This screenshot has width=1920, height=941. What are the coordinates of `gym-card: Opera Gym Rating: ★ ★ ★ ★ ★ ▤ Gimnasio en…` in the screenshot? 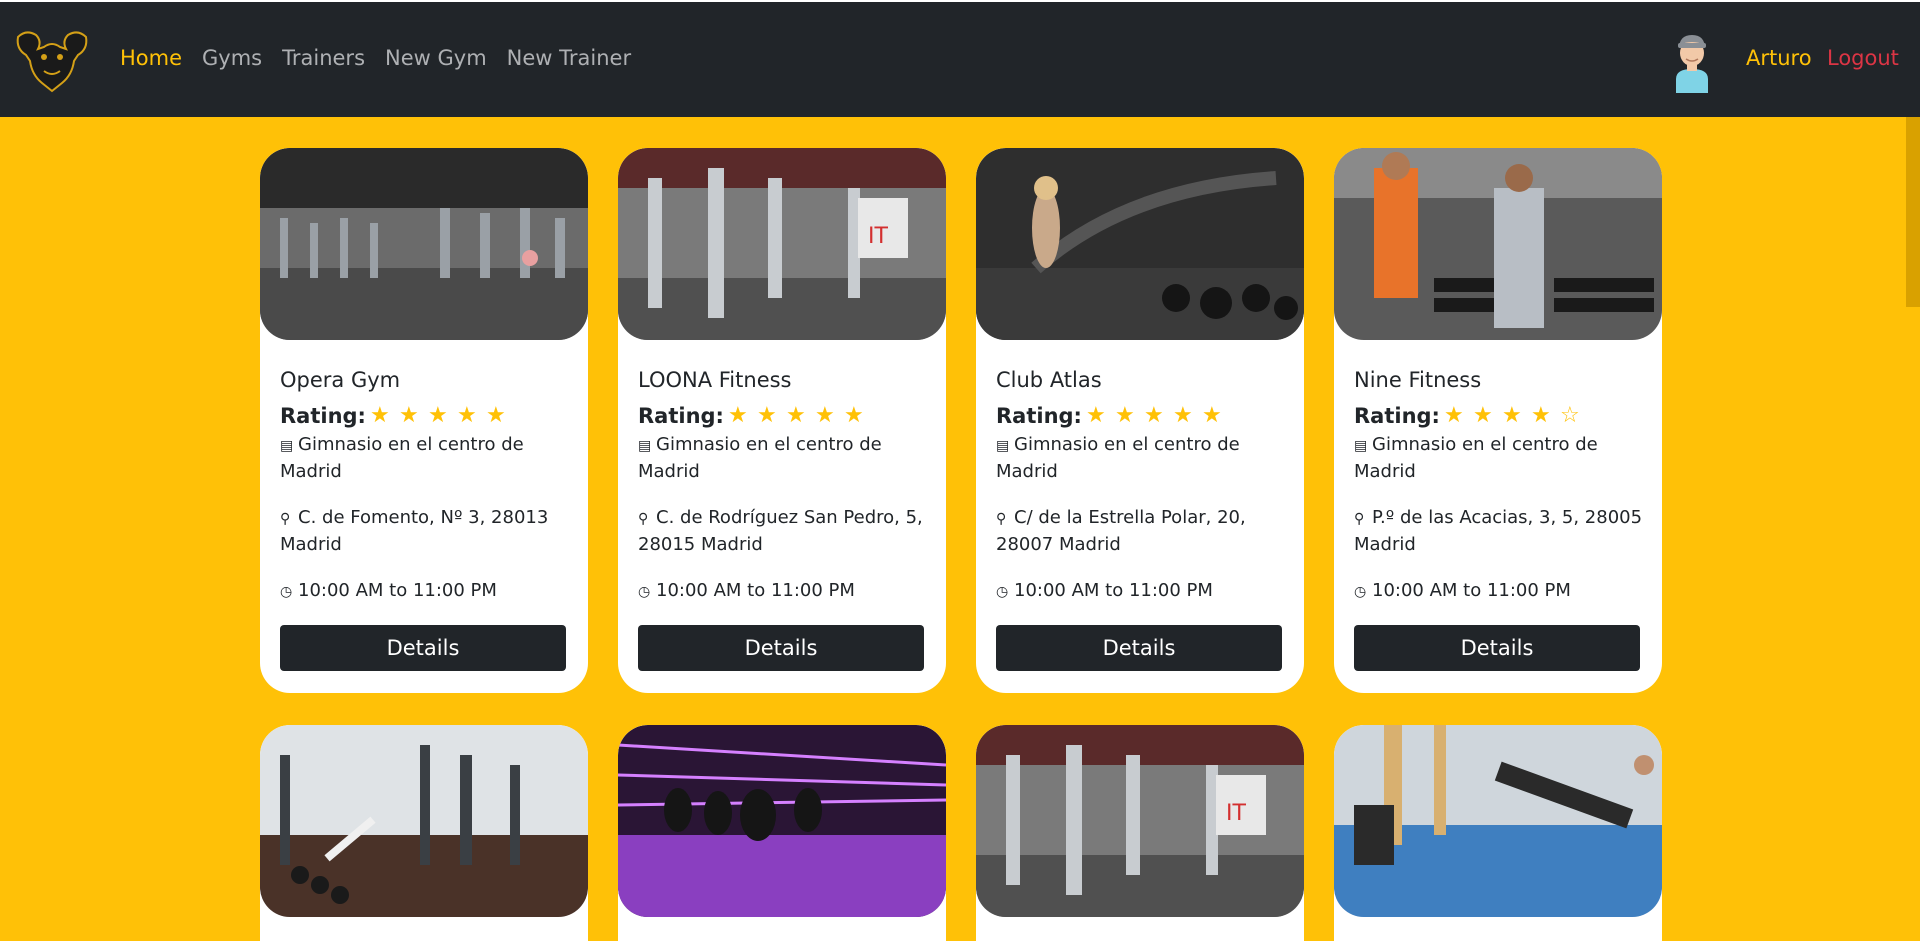 It's located at (424, 420).